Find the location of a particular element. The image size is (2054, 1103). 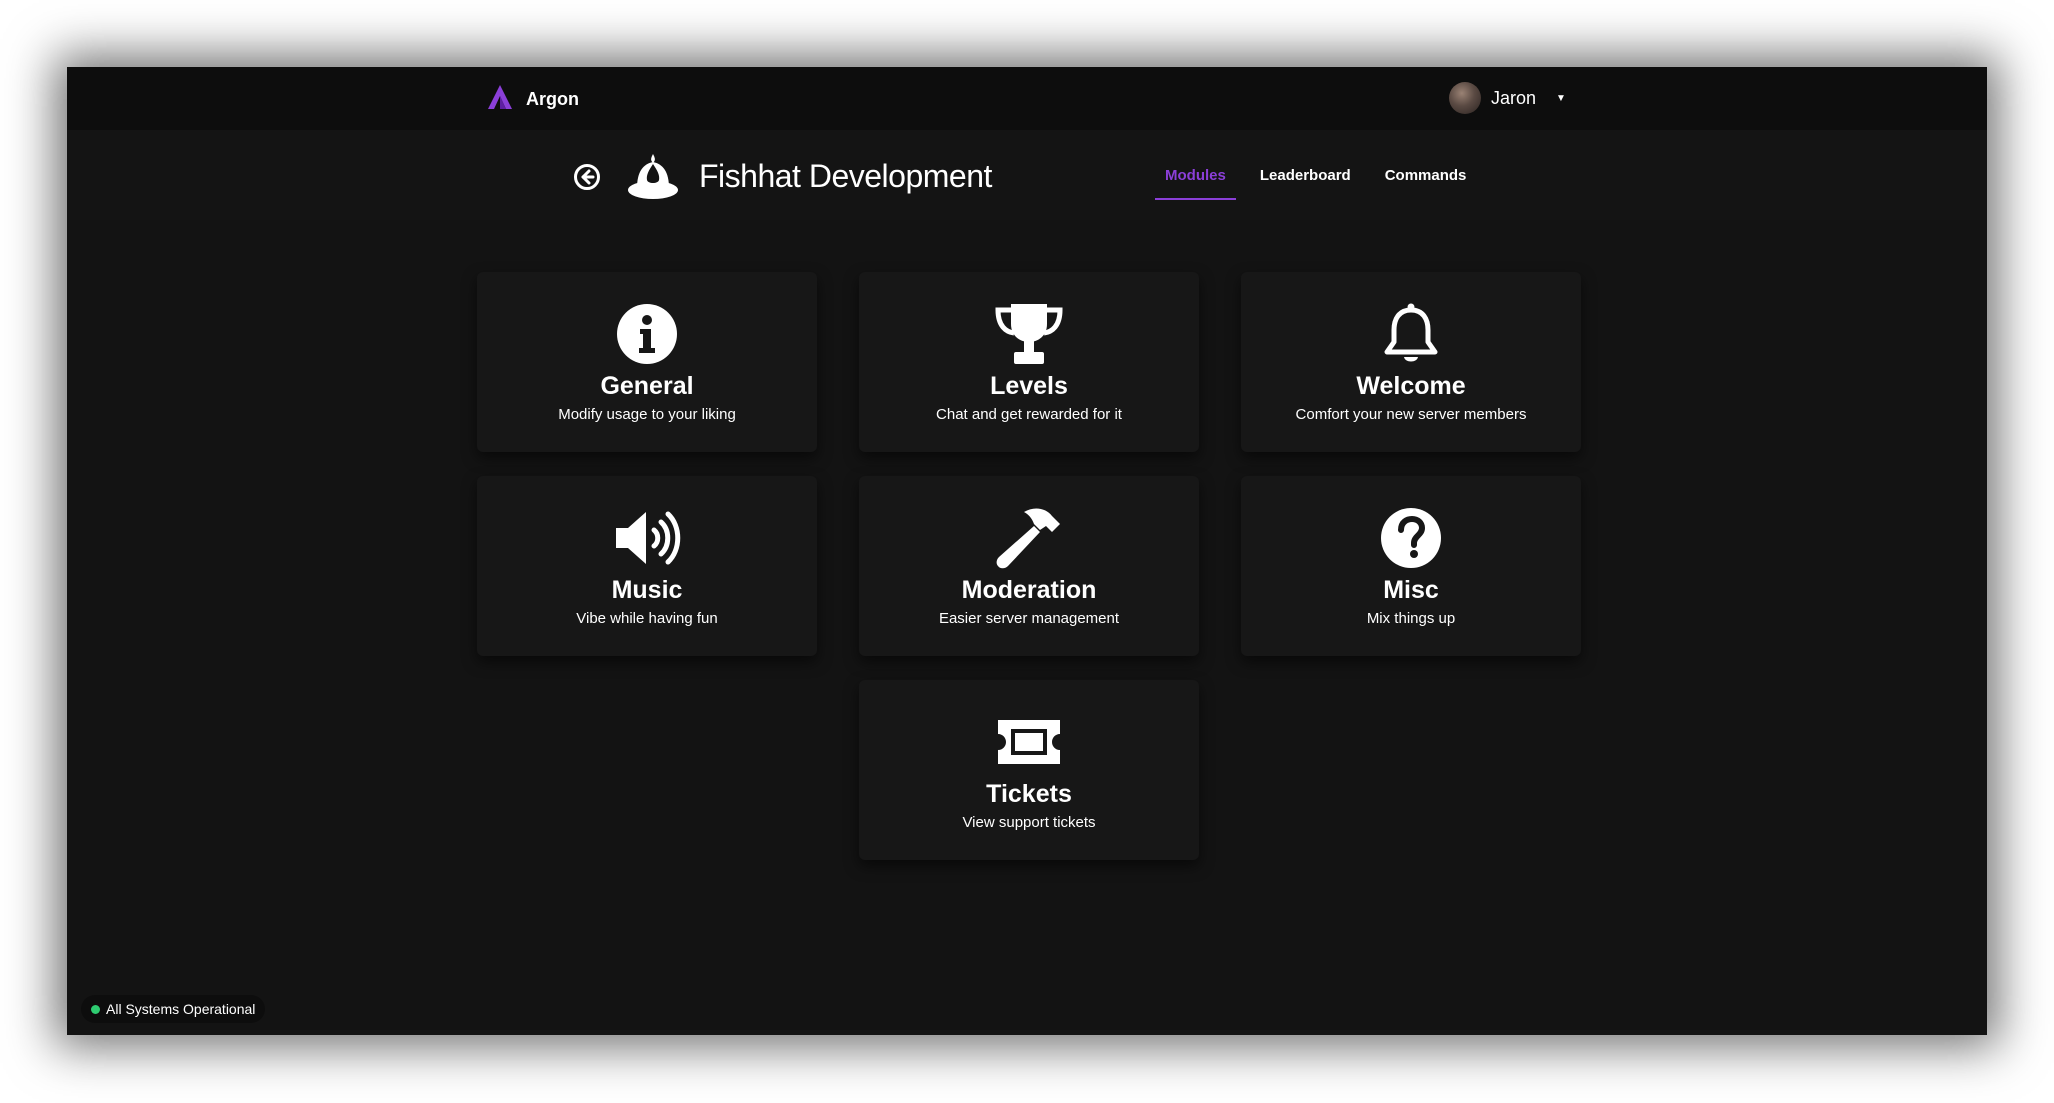

tab-commands: Commands is located at coordinates (1426, 178).